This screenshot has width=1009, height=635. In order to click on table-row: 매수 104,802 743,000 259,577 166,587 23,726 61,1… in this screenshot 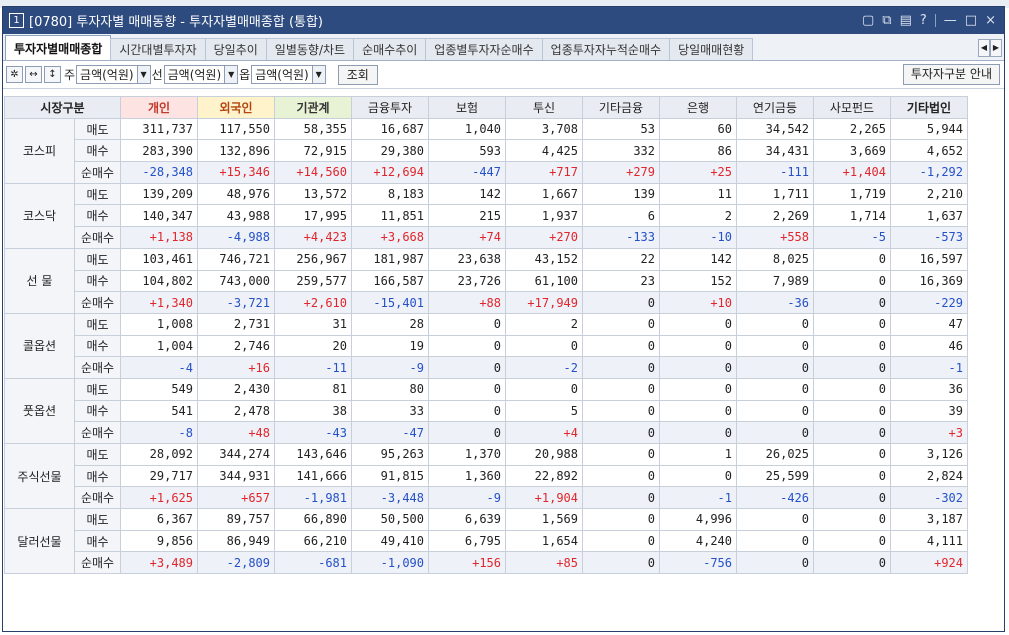, I will do `click(486, 281)`.